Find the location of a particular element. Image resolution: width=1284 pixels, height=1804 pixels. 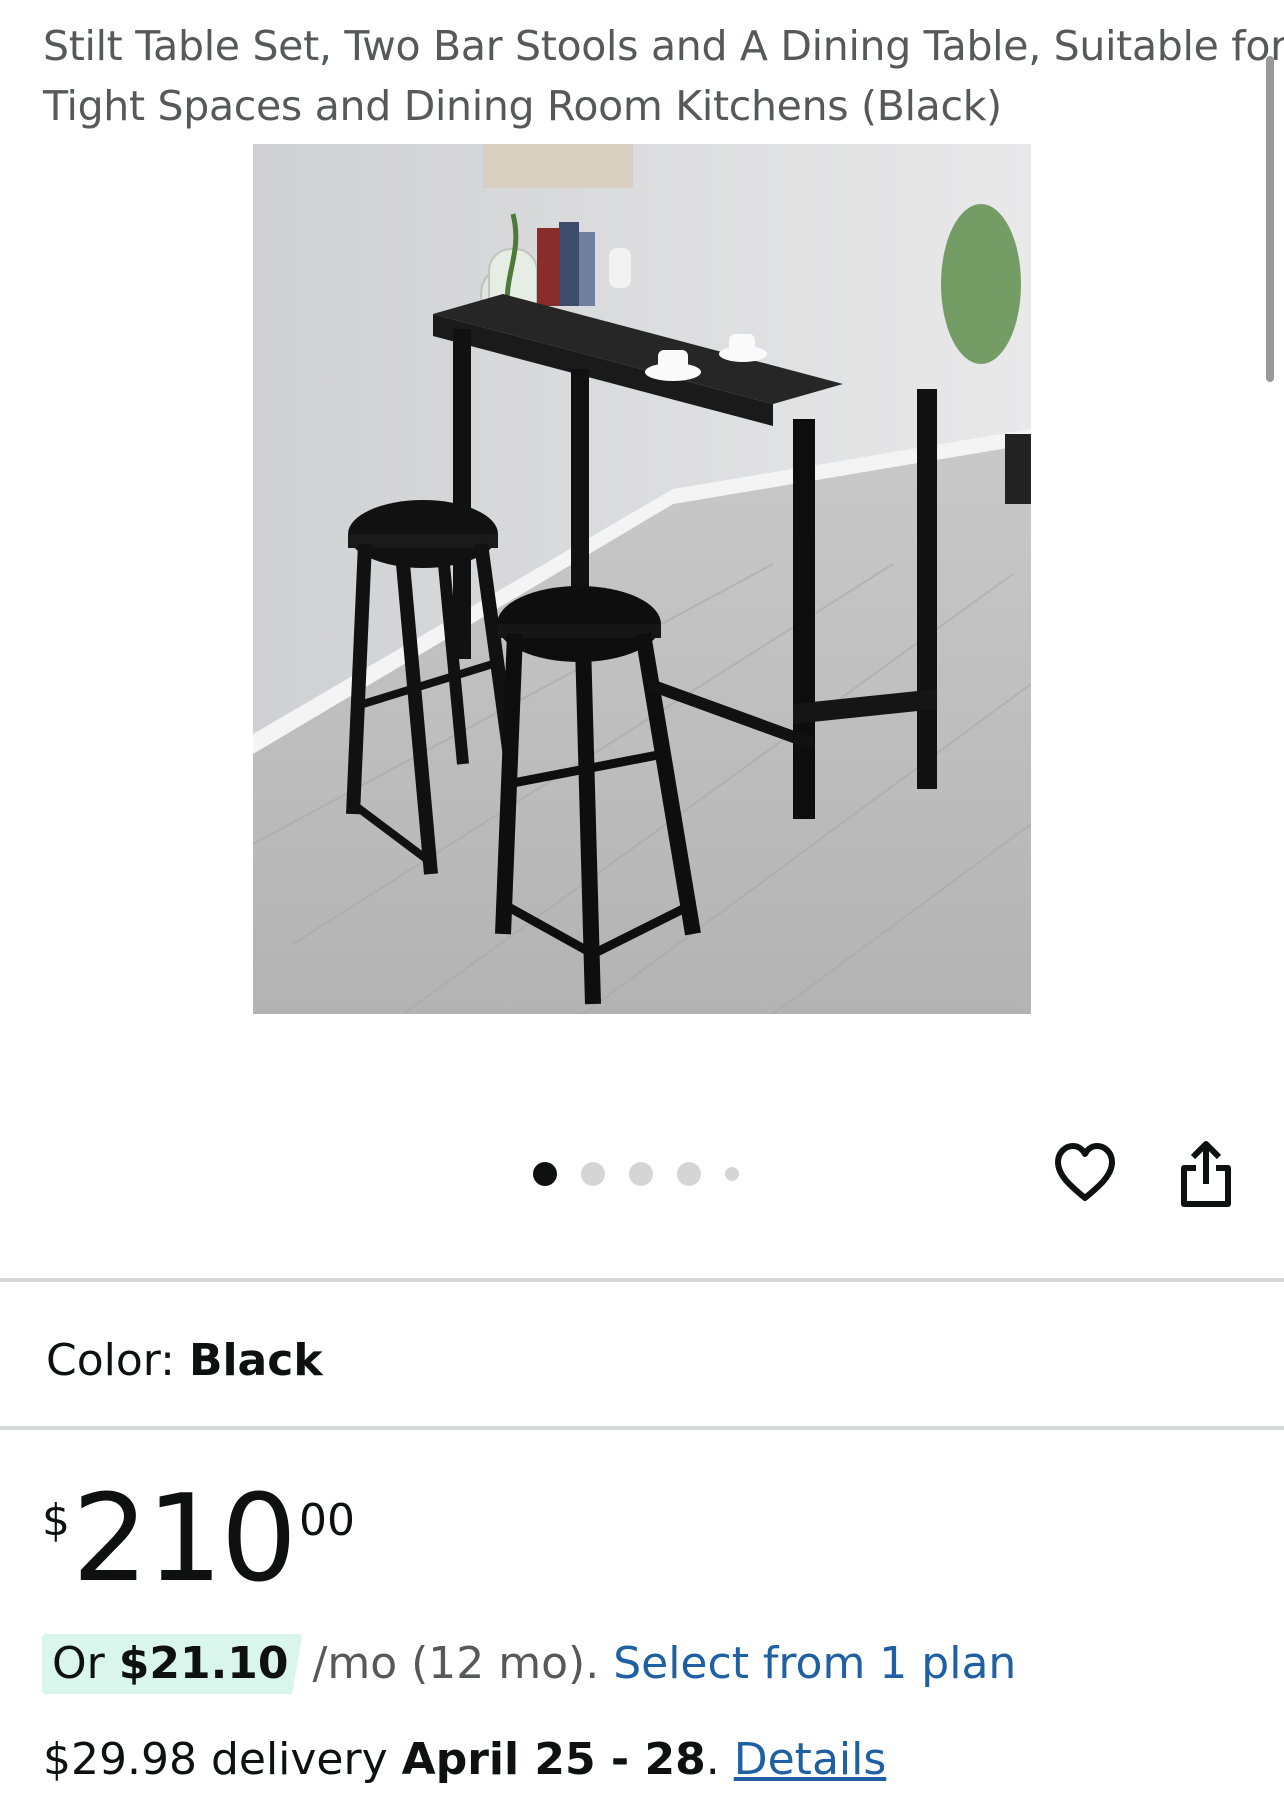

heart-icon is located at coordinates (1085, 1172).